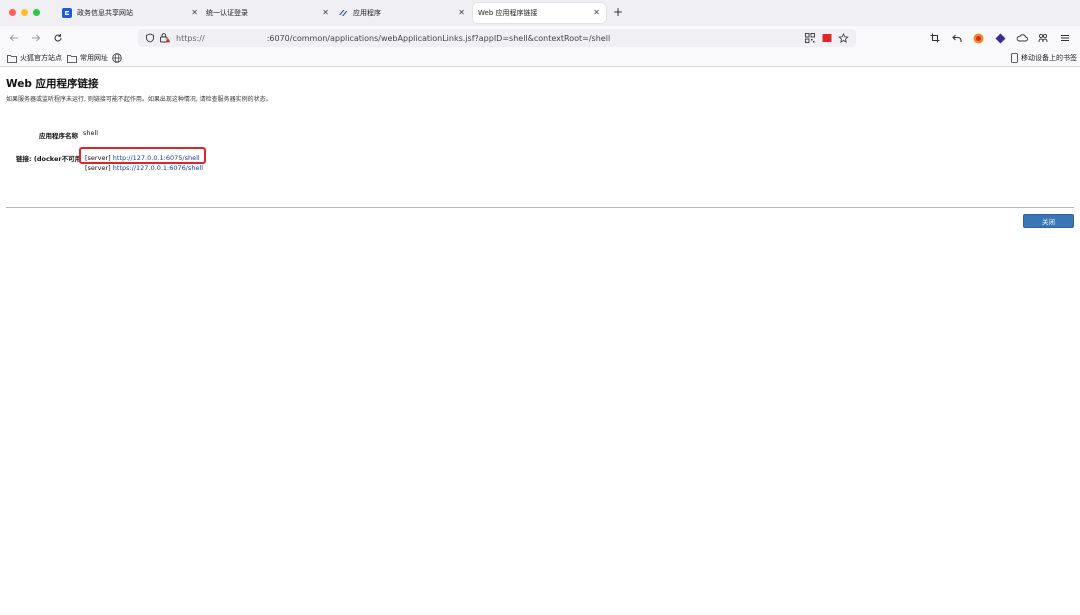 The image size is (1080, 615). Describe the element at coordinates (267, 13) in the screenshot. I see `tab-unified-login: 统一认证登录 ✕` at that location.